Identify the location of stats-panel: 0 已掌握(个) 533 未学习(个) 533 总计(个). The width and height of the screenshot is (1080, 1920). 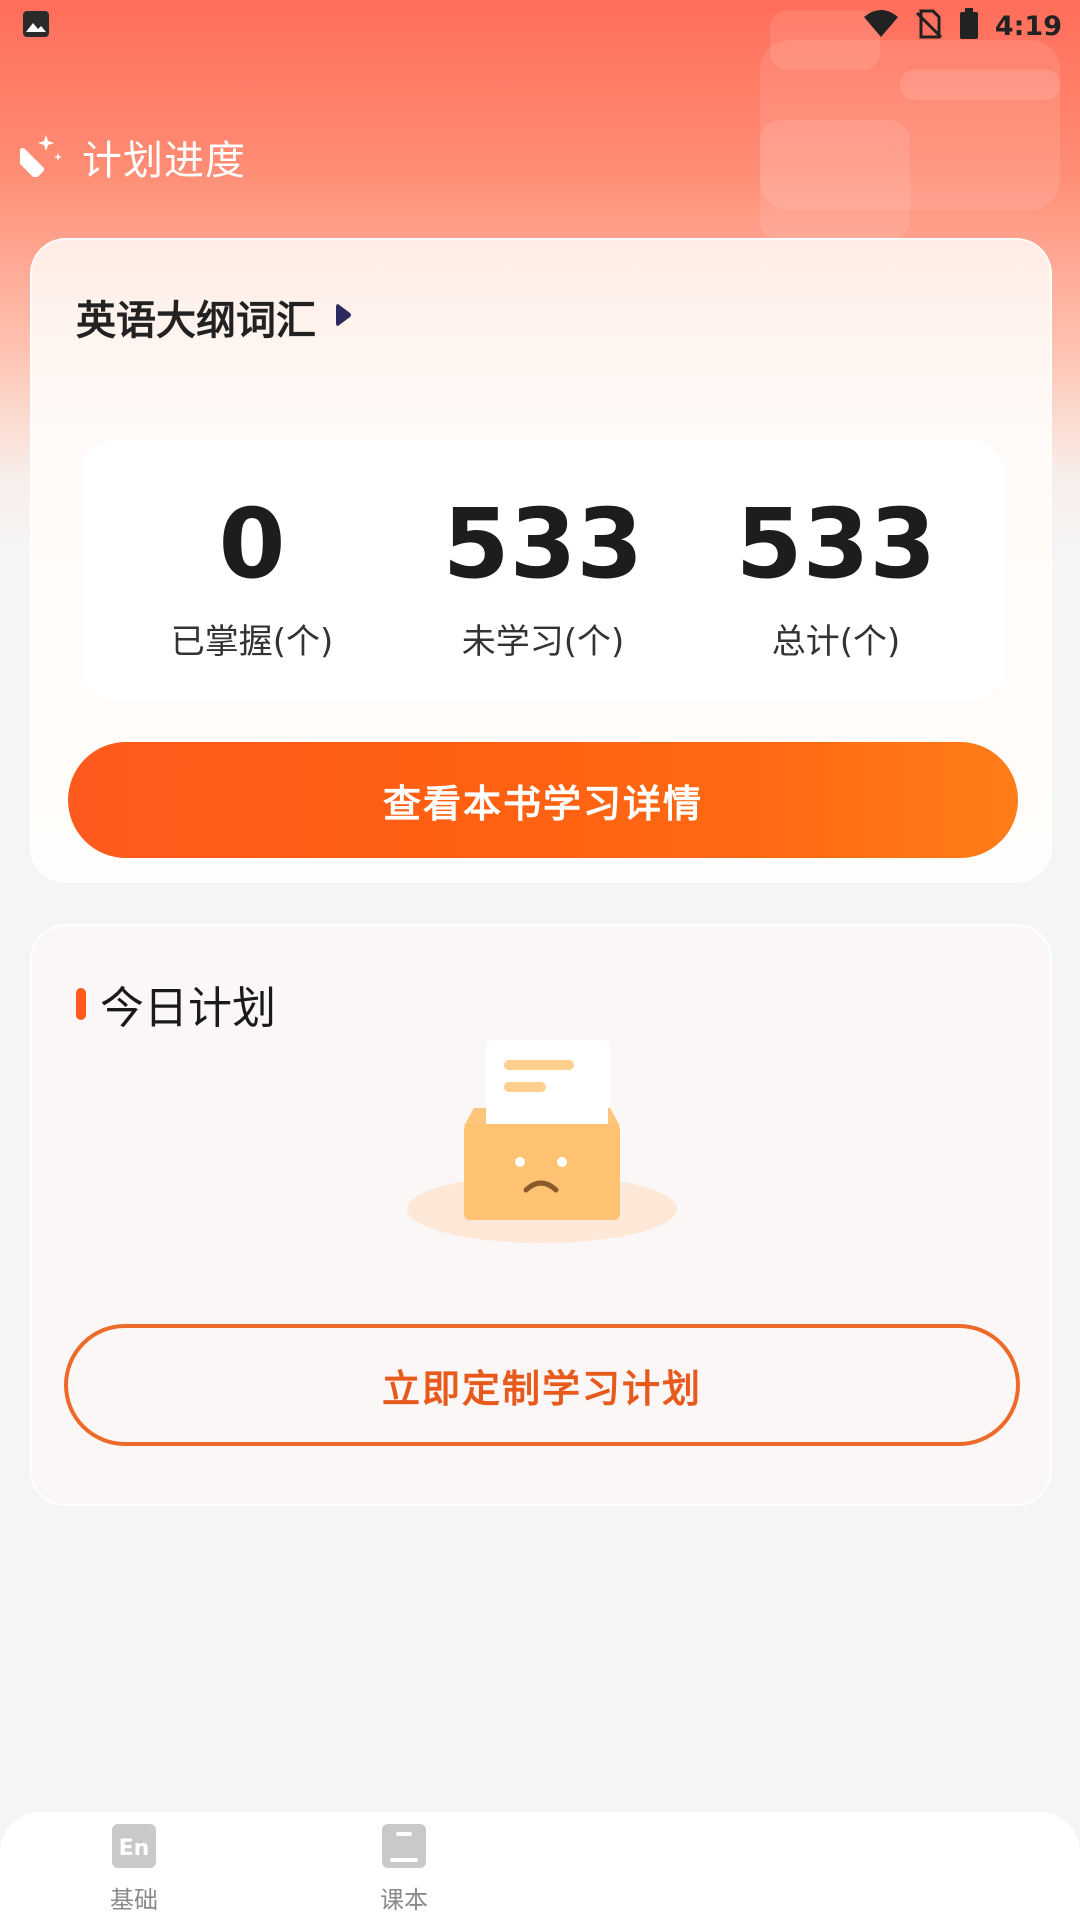
(543, 570).